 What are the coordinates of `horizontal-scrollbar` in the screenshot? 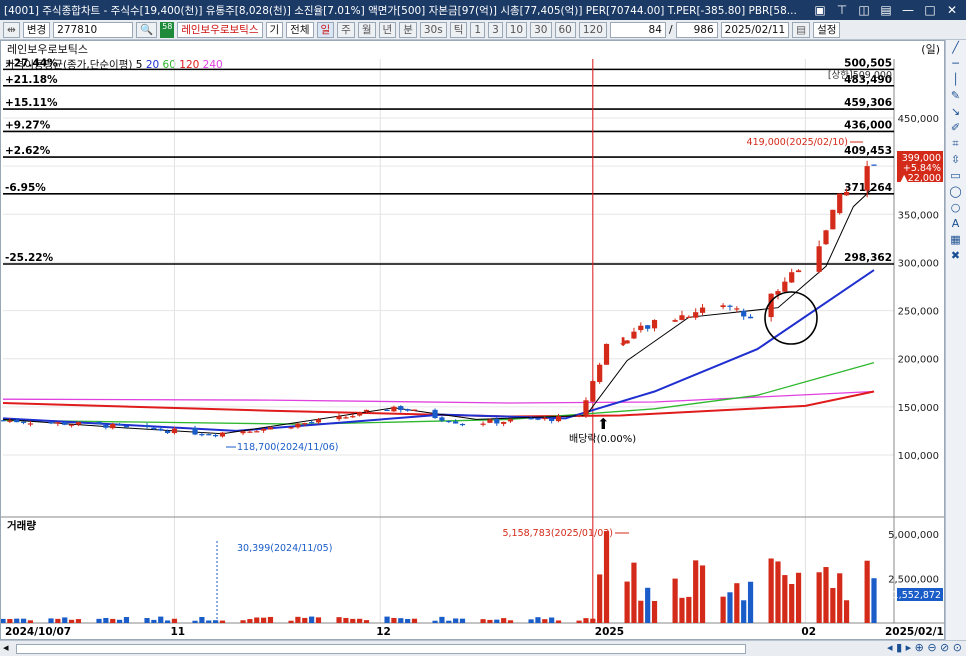 It's located at (381, 649).